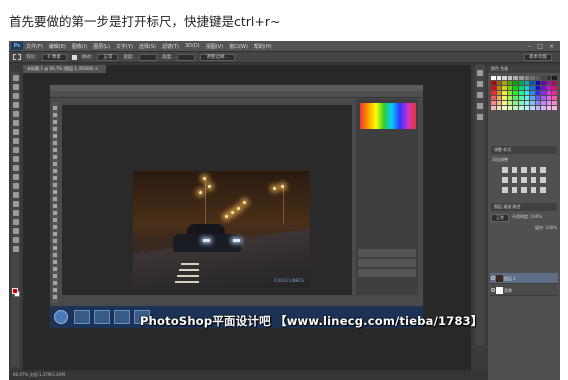 Image resolution: width=568 pixels, height=380 pixels. I want to click on history-panel-icon, so click(480, 73).